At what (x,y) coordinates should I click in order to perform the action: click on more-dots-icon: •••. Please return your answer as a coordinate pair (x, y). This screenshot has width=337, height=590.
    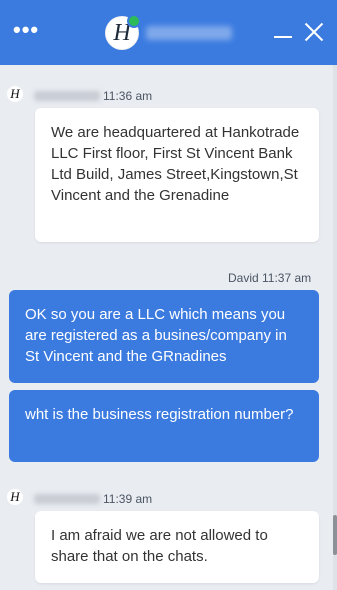
    Looking at the image, I should click on (26, 30).